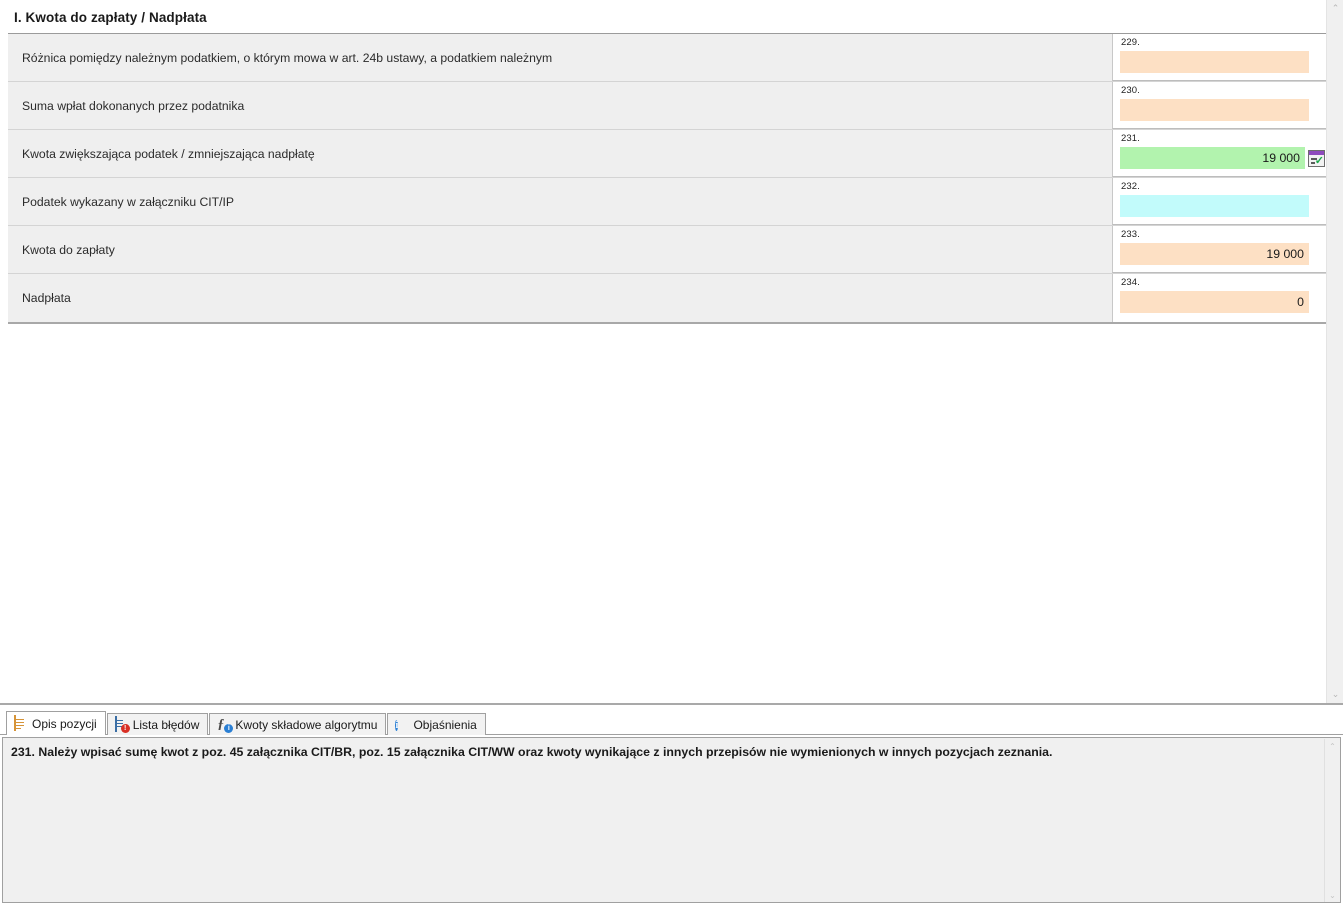 This screenshot has width=1343, height=905. I want to click on tab-opis-pozycji: Opis pozycji, so click(56, 723).